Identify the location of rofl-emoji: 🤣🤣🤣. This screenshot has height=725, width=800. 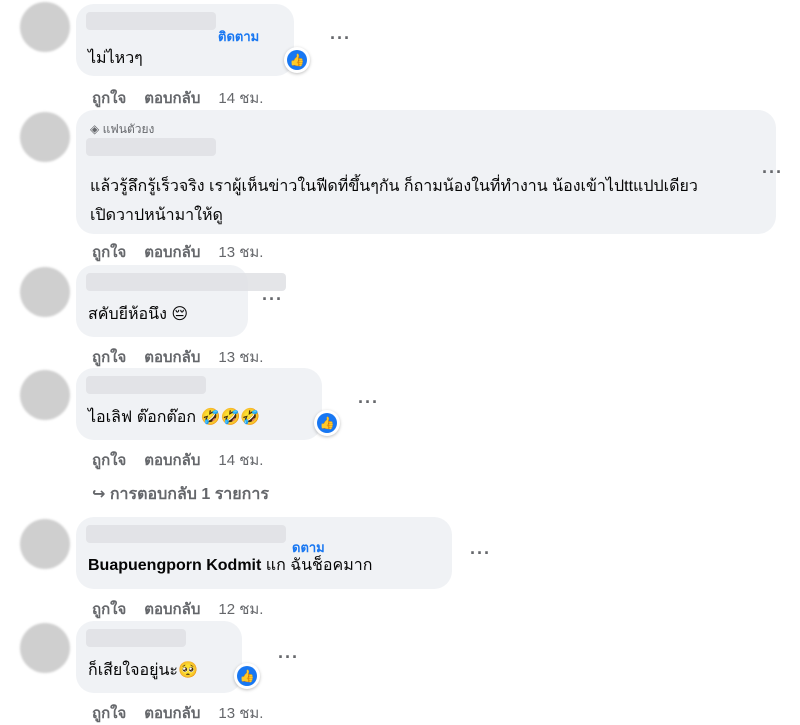
(230, 416).